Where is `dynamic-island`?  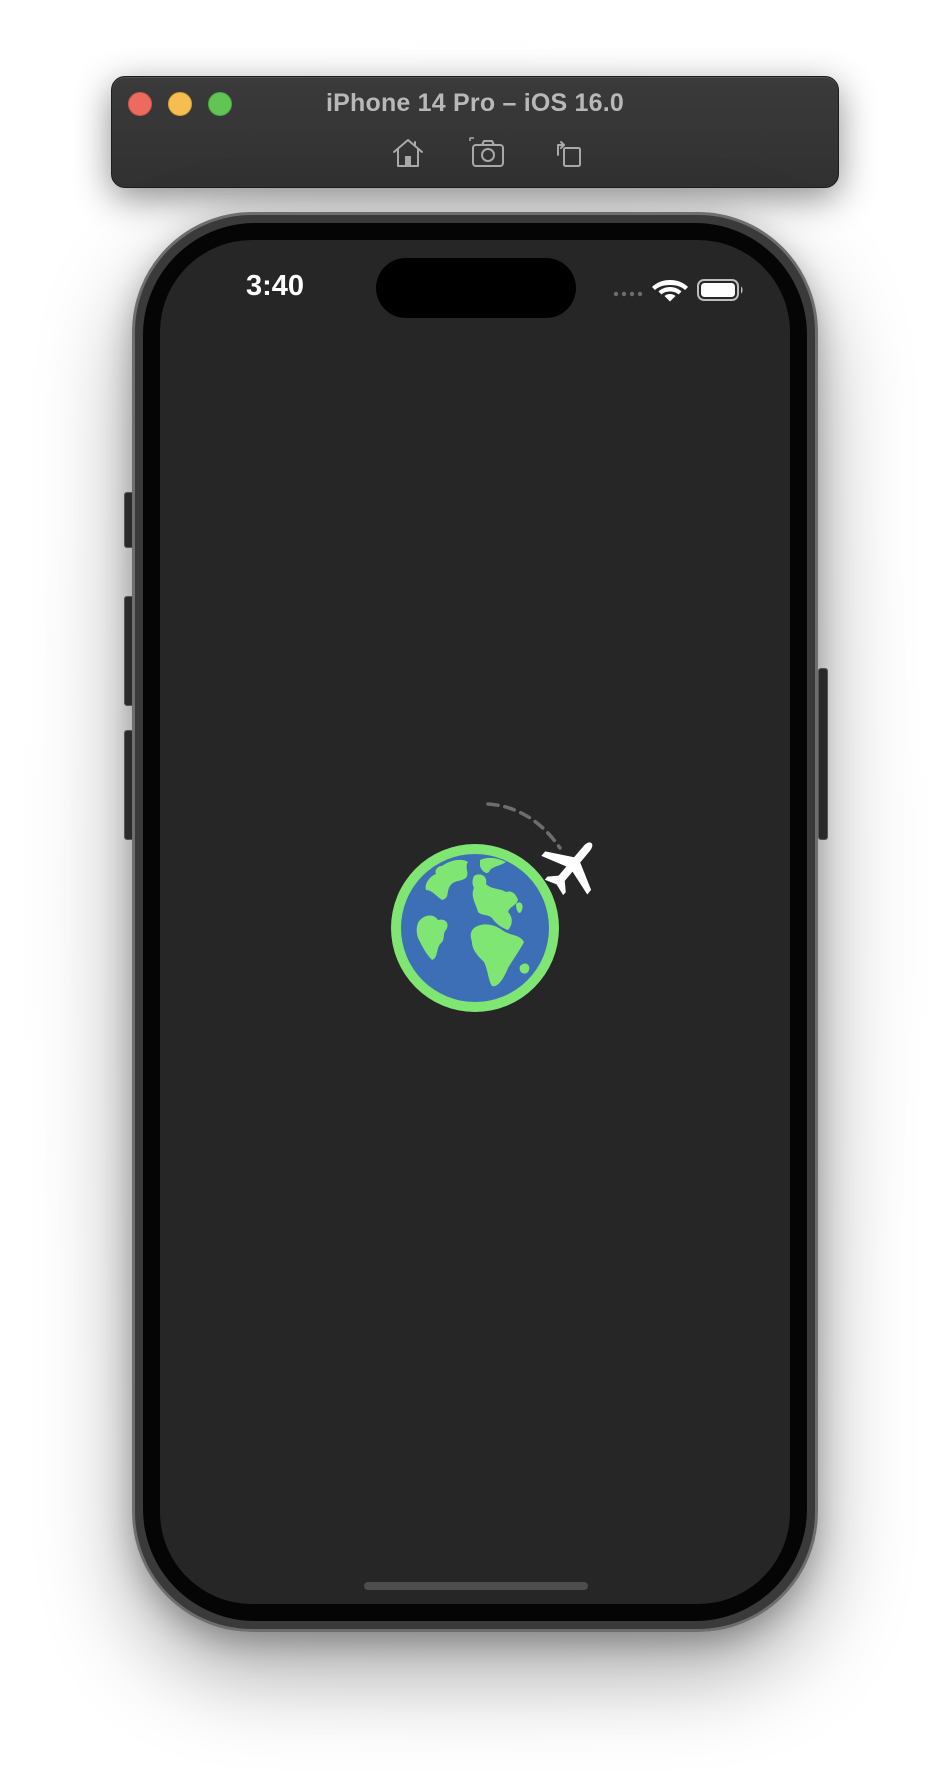
dynamic-island is located at coordinates (476, 288).